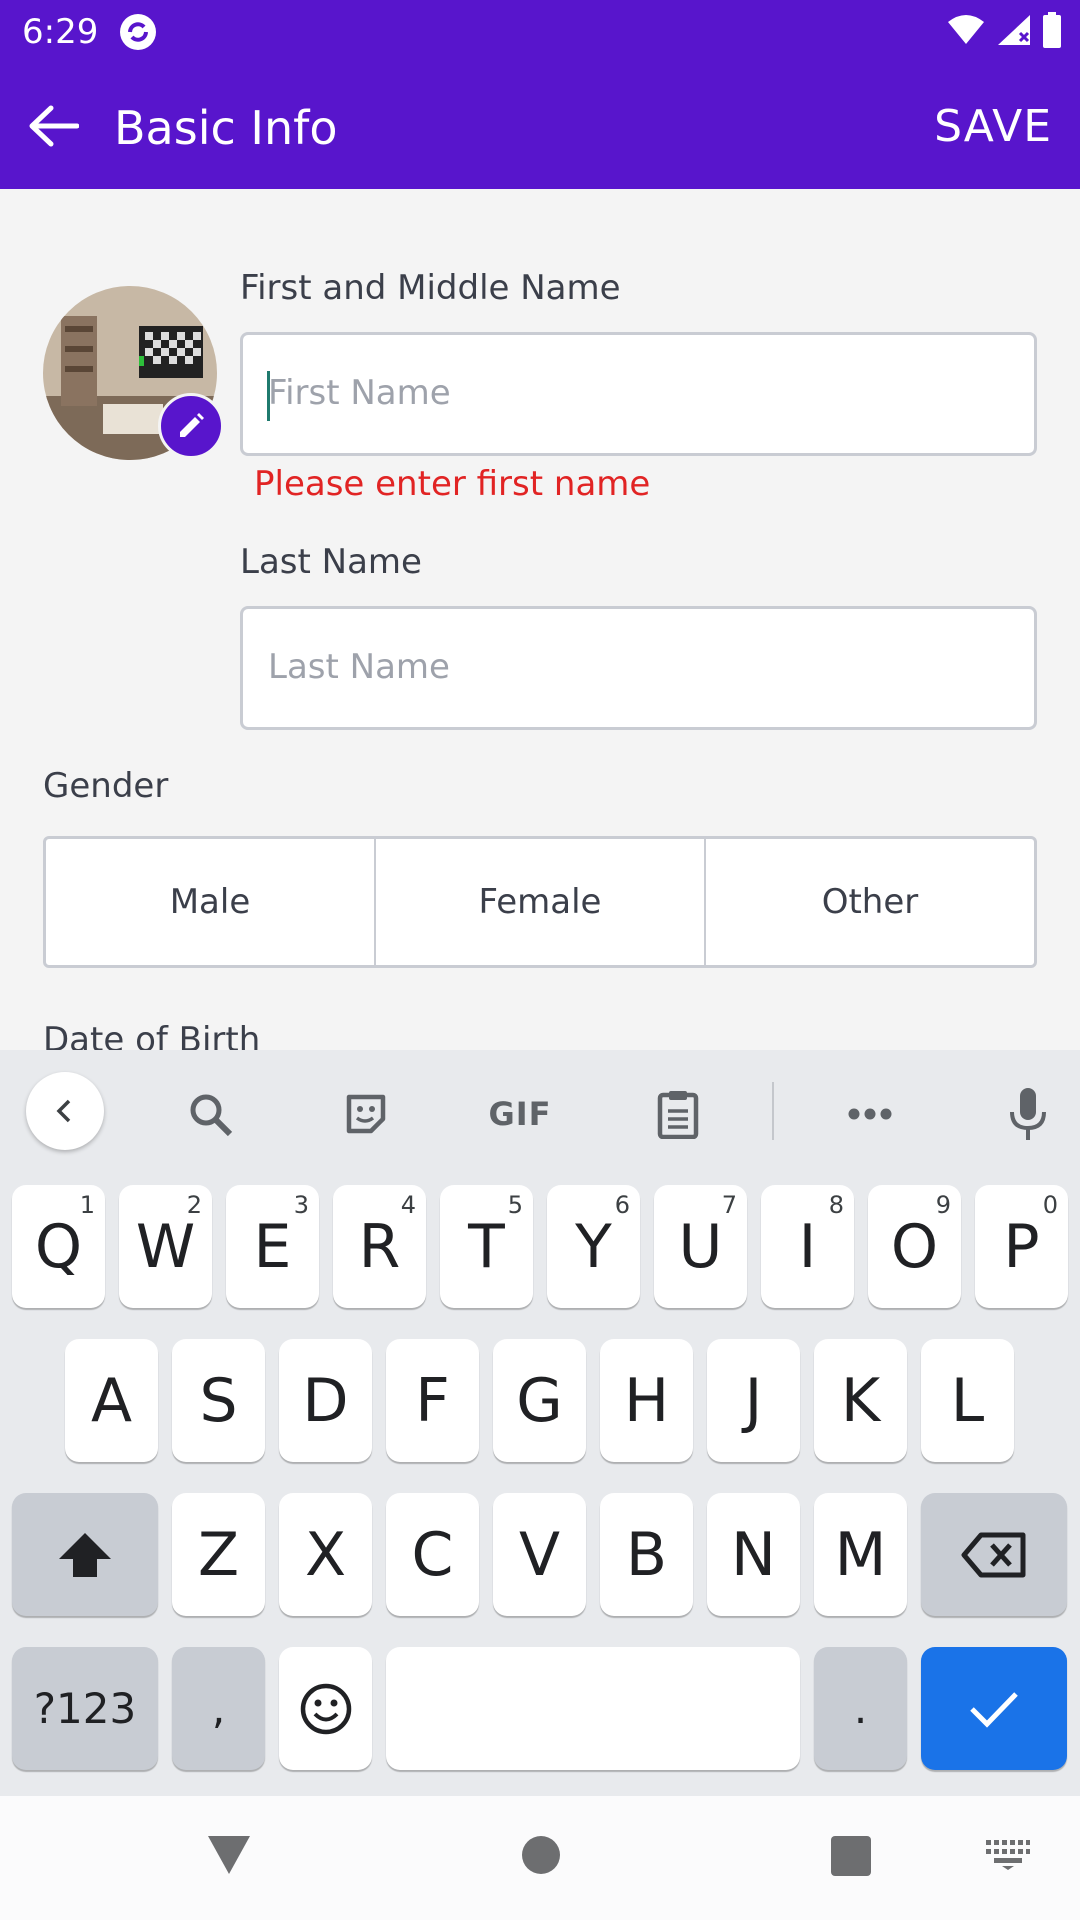  I want to click on period-key: ., so click(860, 1708).